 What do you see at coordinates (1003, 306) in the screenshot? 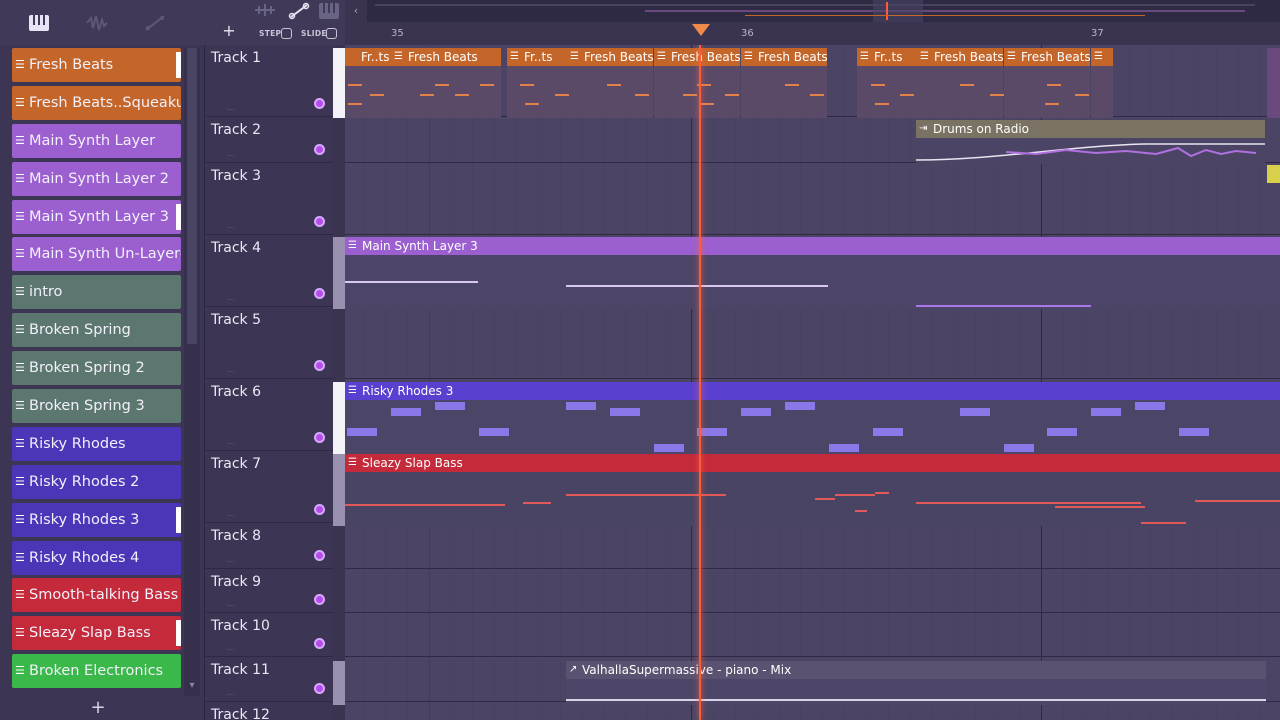
I see `synth-note` at bounding box center [1003, 306].